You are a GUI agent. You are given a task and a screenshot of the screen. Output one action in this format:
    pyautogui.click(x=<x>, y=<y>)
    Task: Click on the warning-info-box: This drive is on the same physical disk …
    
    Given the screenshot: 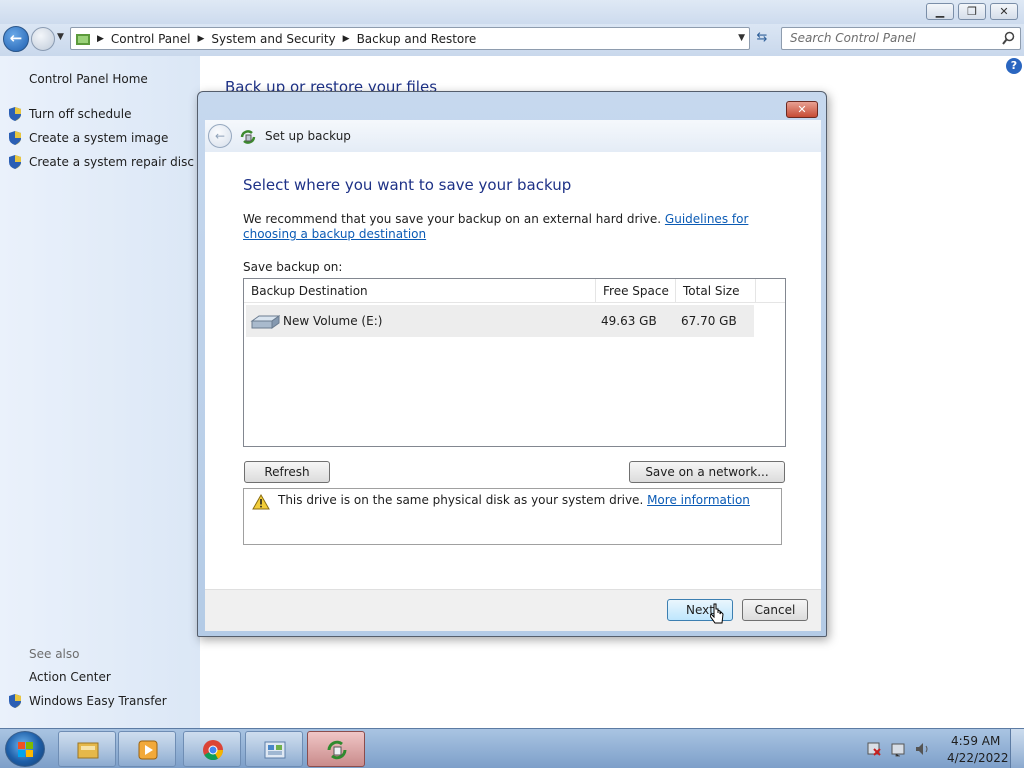 What is the action you would take?
    pyautogui.click(x=512, y=516)
    